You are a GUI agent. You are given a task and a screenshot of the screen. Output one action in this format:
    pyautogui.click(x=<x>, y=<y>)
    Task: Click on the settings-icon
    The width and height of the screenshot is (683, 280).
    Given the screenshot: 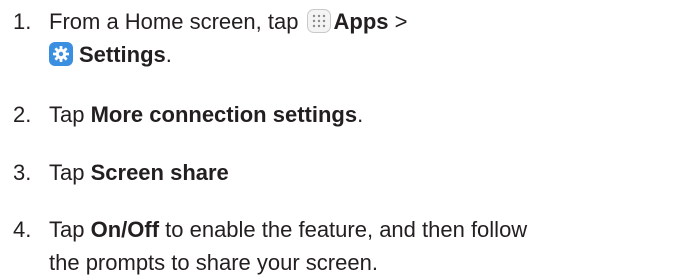 What is the action you would take?
    pyautogui.click(x=61, y=54)
    